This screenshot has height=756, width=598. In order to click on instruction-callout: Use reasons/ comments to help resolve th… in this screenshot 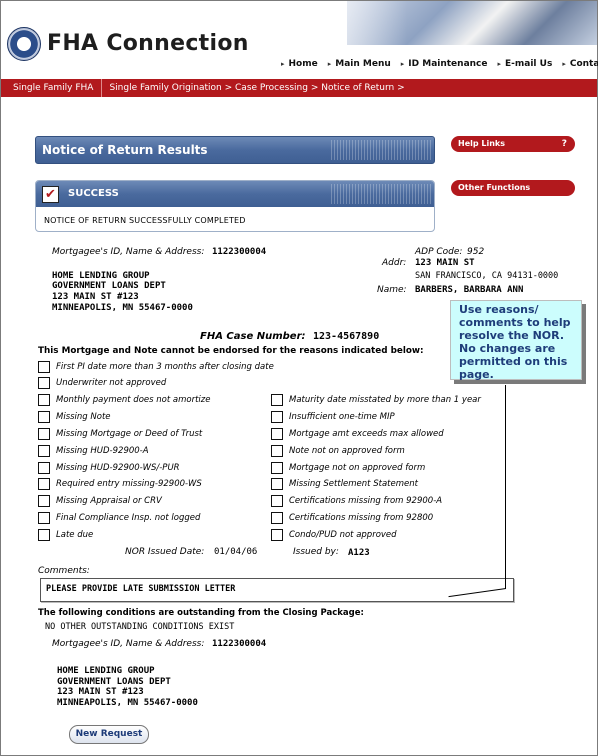, I will do `click(516, 340)`.